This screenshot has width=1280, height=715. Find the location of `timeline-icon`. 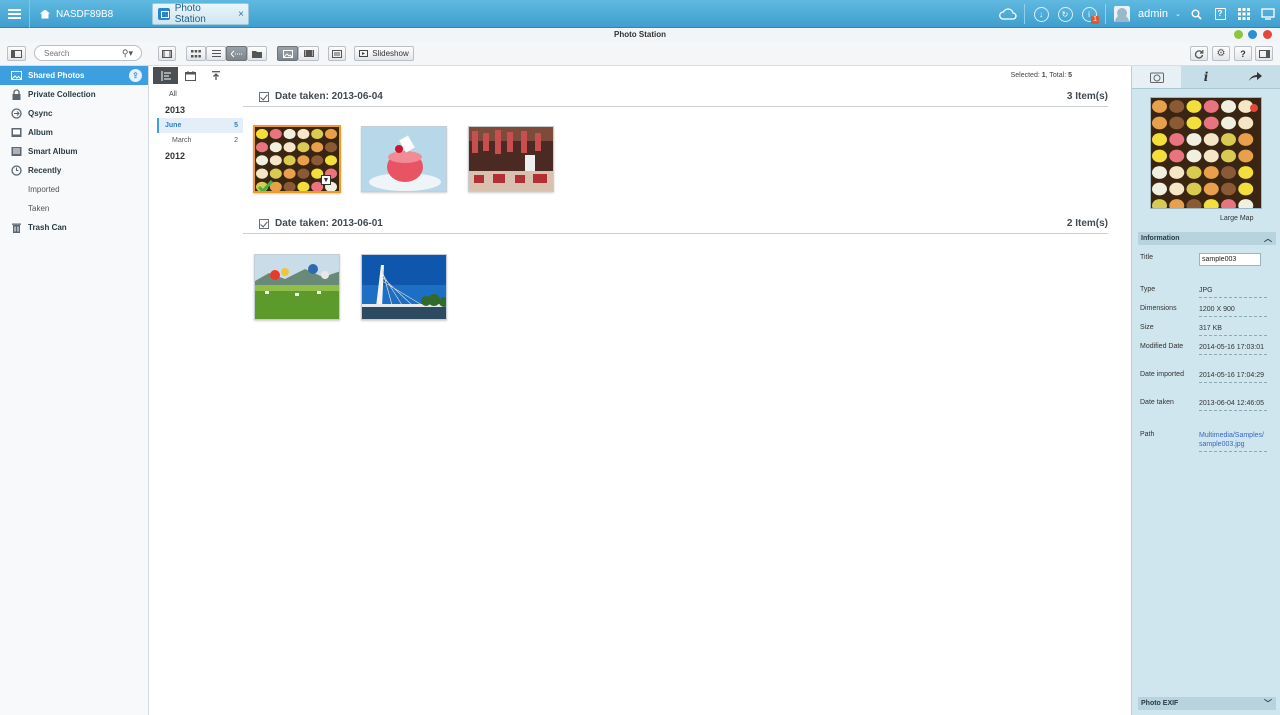

timeline-icon is located at coordinates (166, 75).